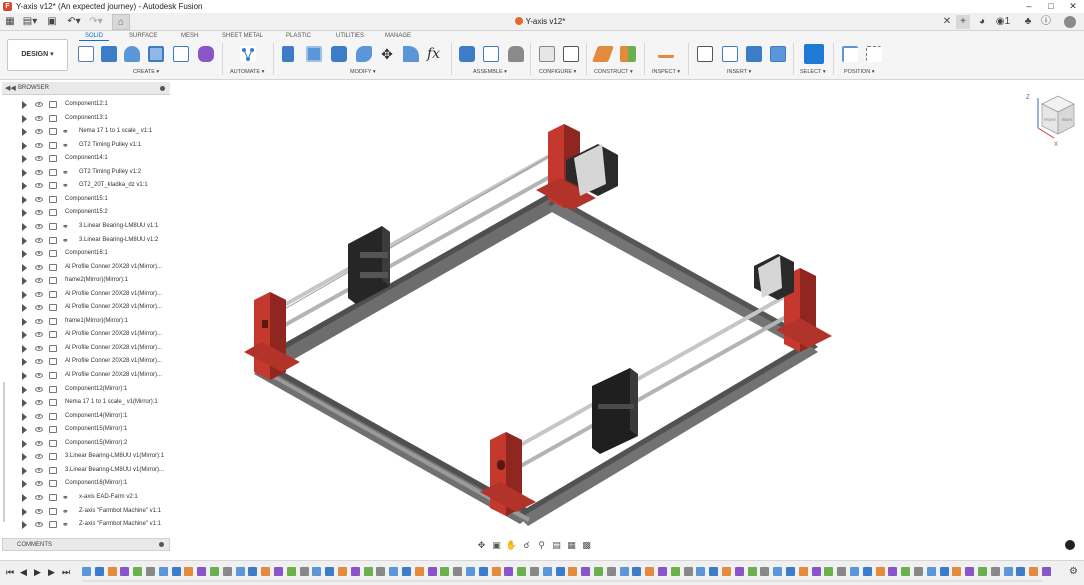 This screenshot has height=585, width=1084. What do you see at coordinates (95, 172) in the screenshot?
I see `browser-tree-item: ⚭ GT2 Timing Pulley v1:2` at bounding box center [95, 172].